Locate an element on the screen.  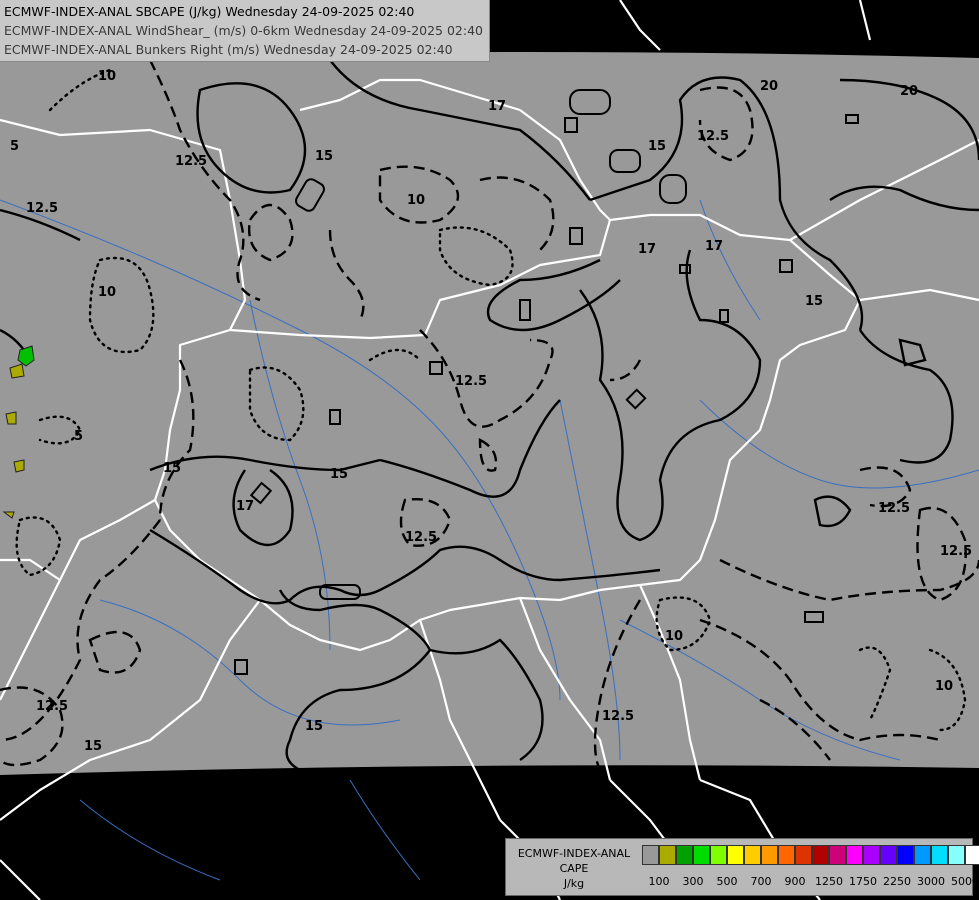
legend-title: ECMWF-INDEX-ANAL CAPE J/kg is located at coordinates (574, 868).